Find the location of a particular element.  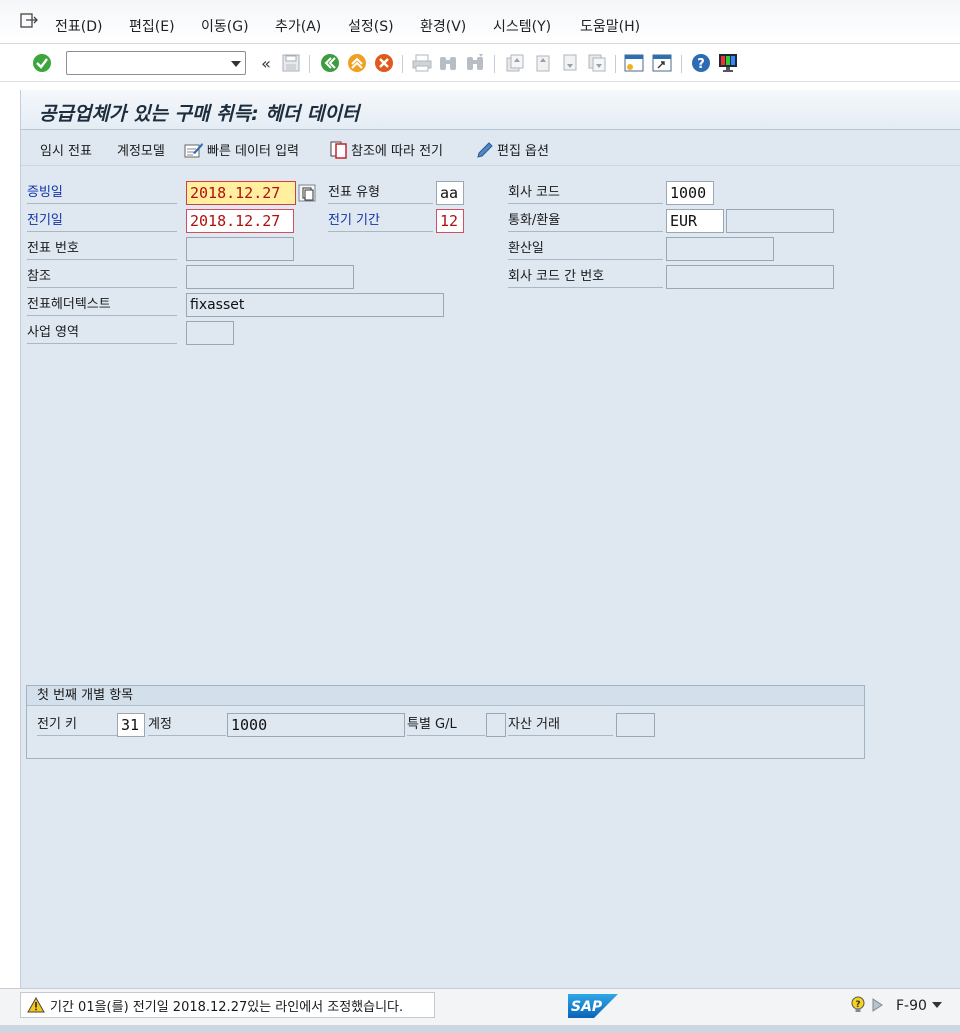

sap-logo: SAP is located at coordinates (593, 1006).